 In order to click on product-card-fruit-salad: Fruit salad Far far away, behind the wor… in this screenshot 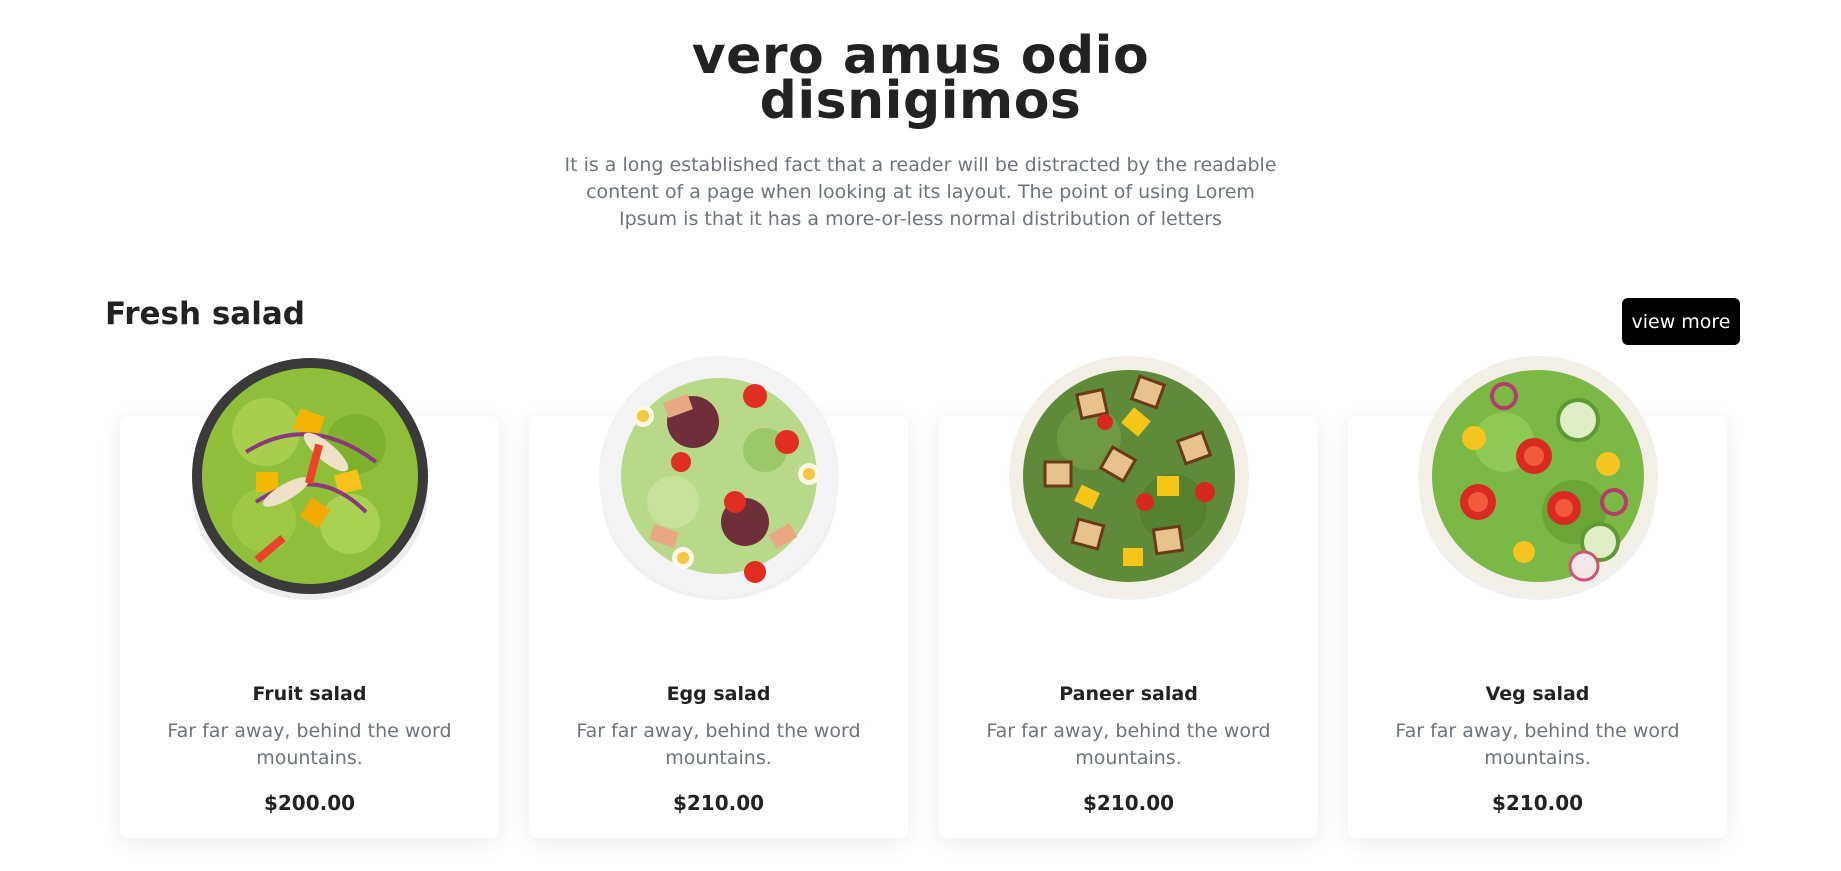, I will do `click(309, 598)`.